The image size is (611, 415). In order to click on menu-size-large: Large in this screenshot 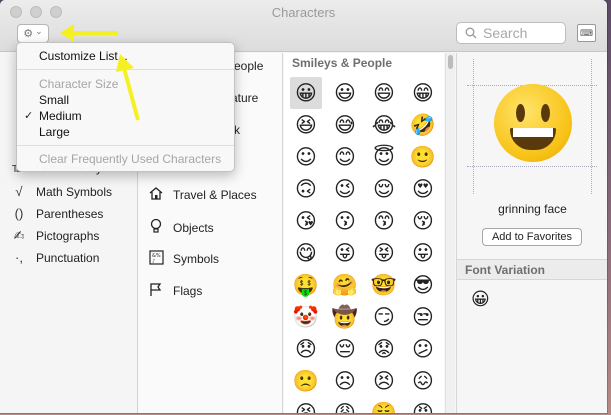, I will do `click(54, 132)`.